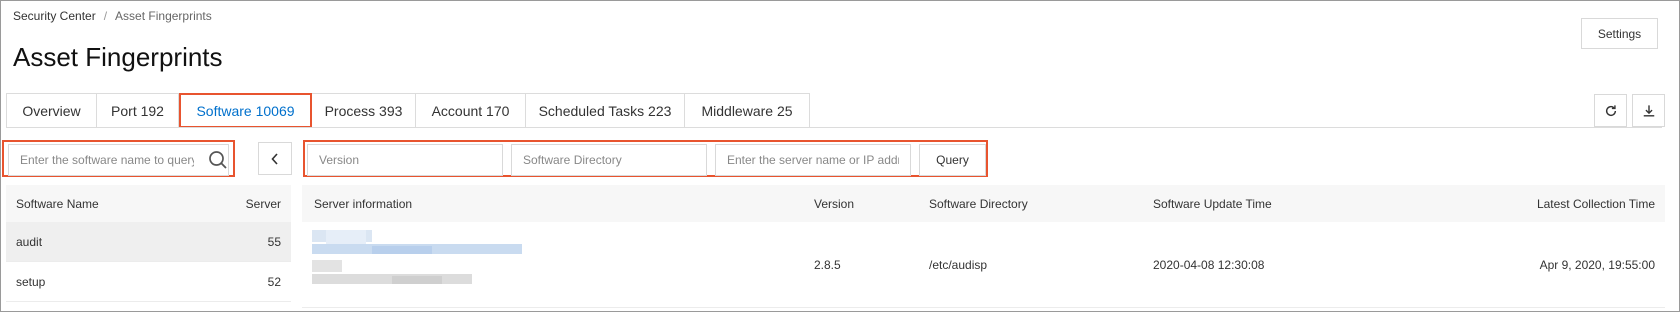 This screenshot has width=1680, height=312. What do you see at coordinates (952, 160) in the screenshot?
I see `query-button: Query` at bounding box center [952, 160].